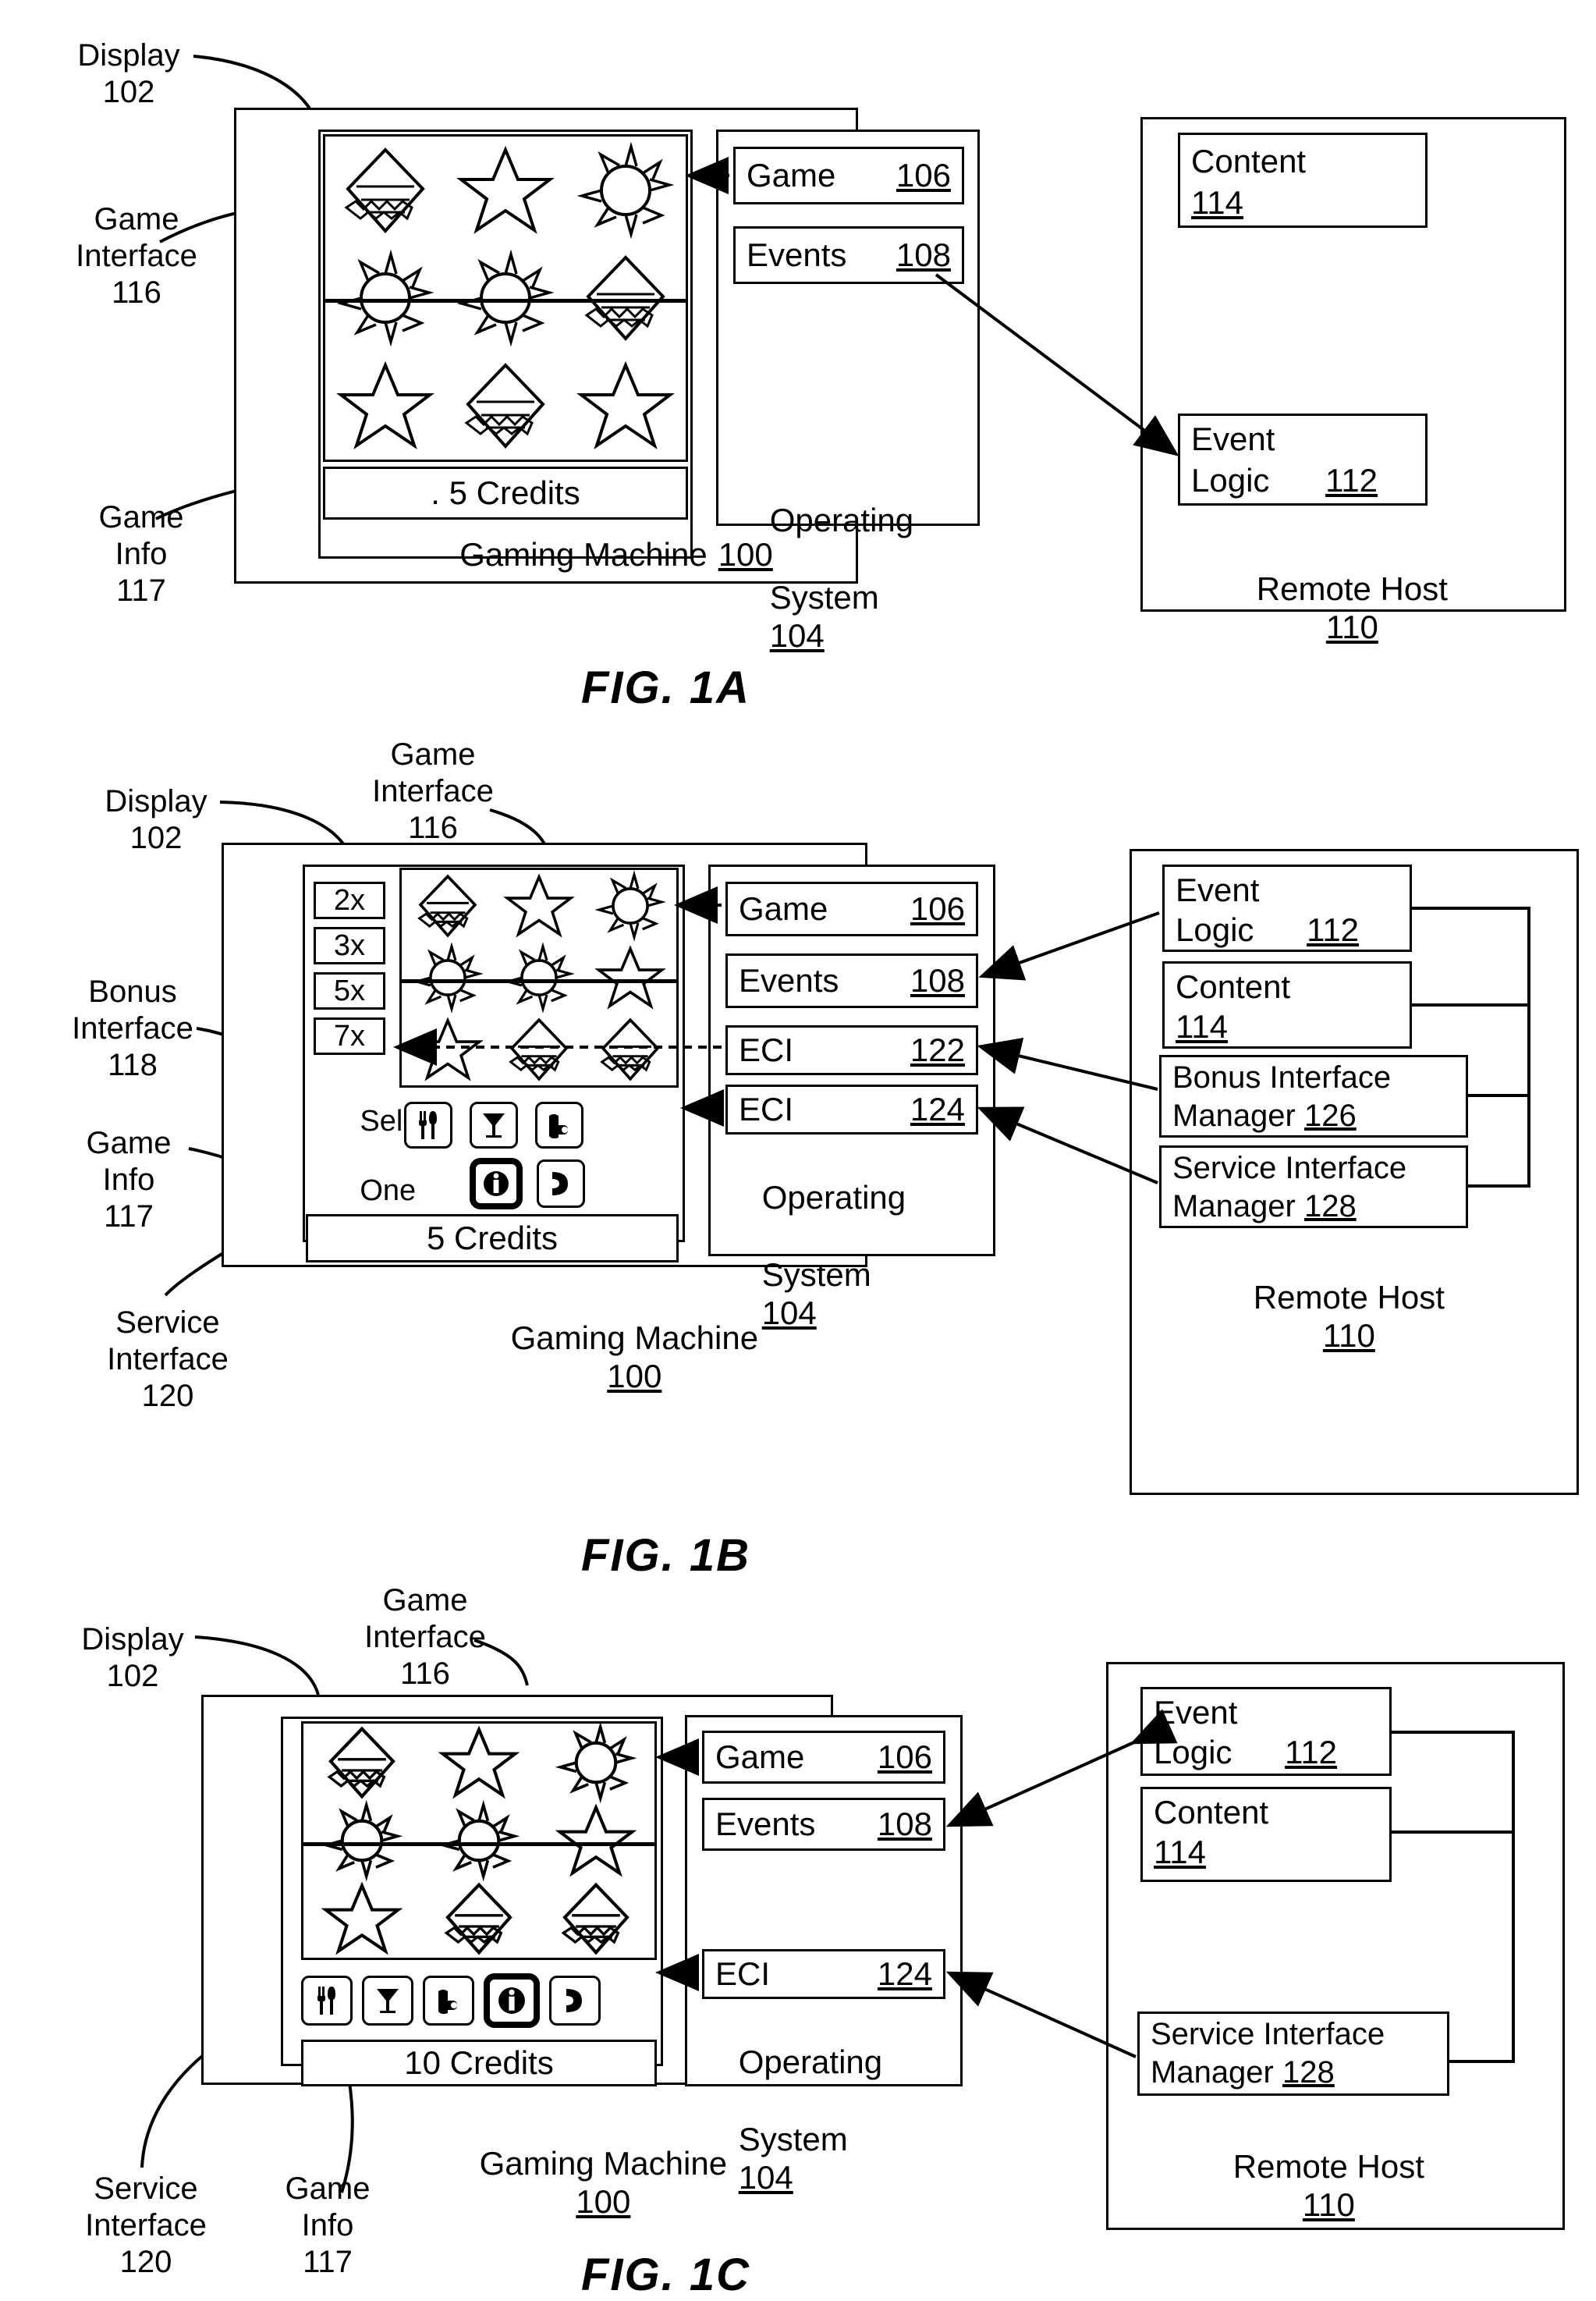 The image size is (1596, 2301). What do you see at coordinates (1085, 1886) in the screenshot?
I see `connector-arrows-1c` at bounding box center [1085, 1886].